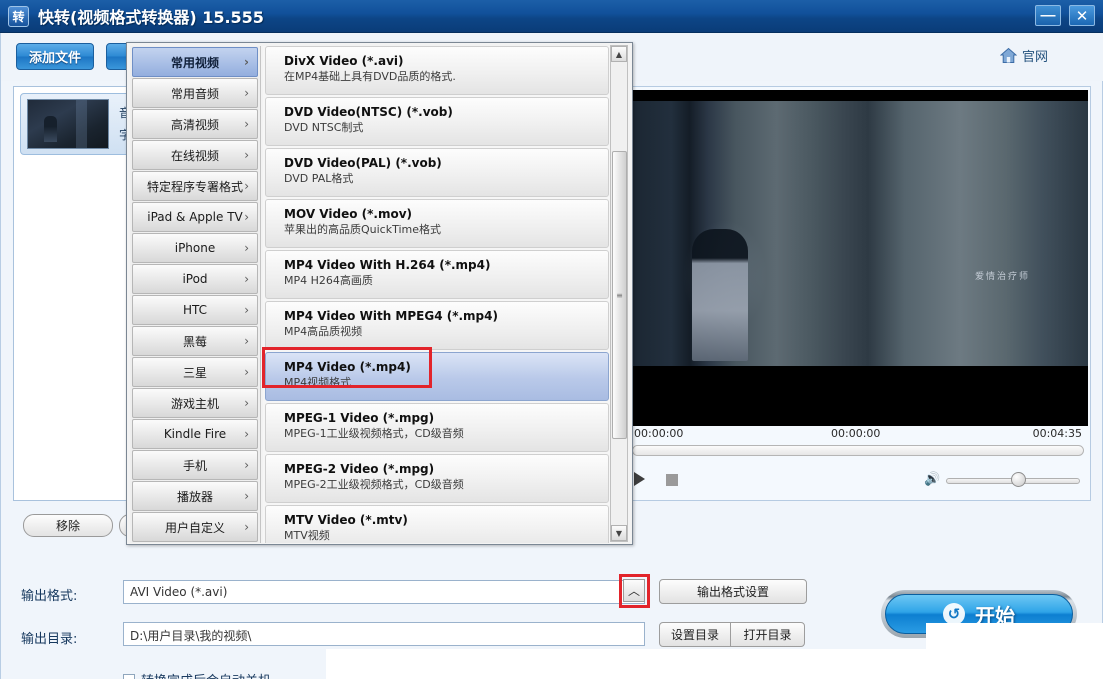 The image size is (1103, 679). What do you see at coordinates (619, 533) in the screenshot?
I see `scroll-down-icon: ▼` at bounding box center [619, 533].